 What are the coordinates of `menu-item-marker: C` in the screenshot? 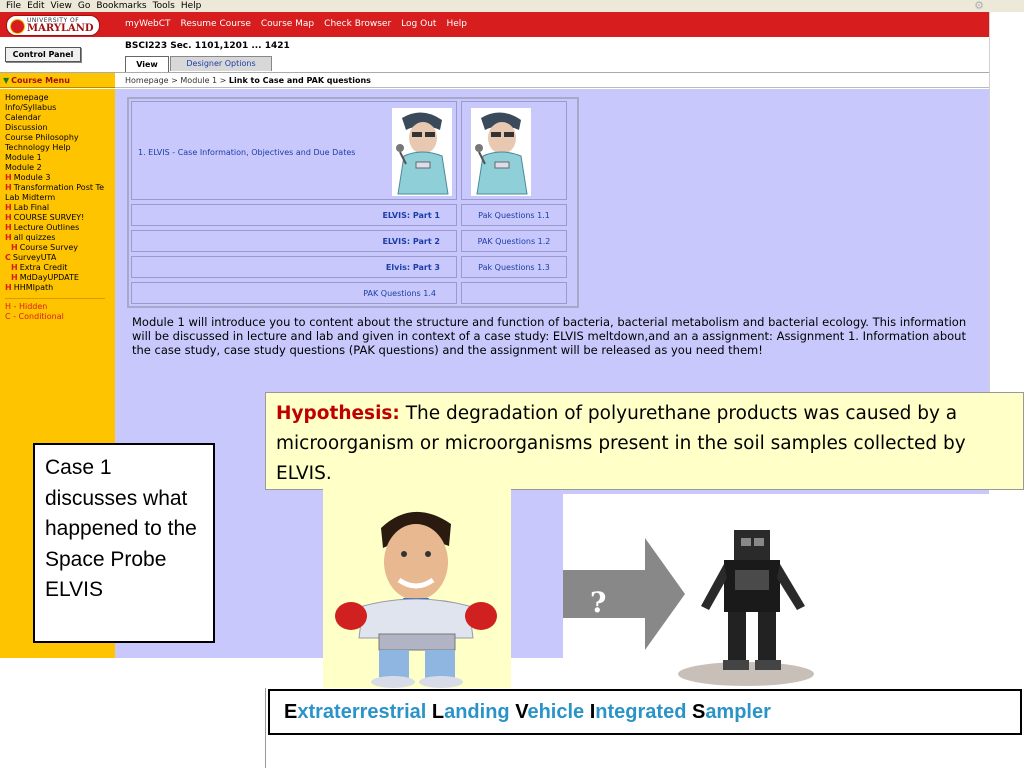 It's located at (8, 257).